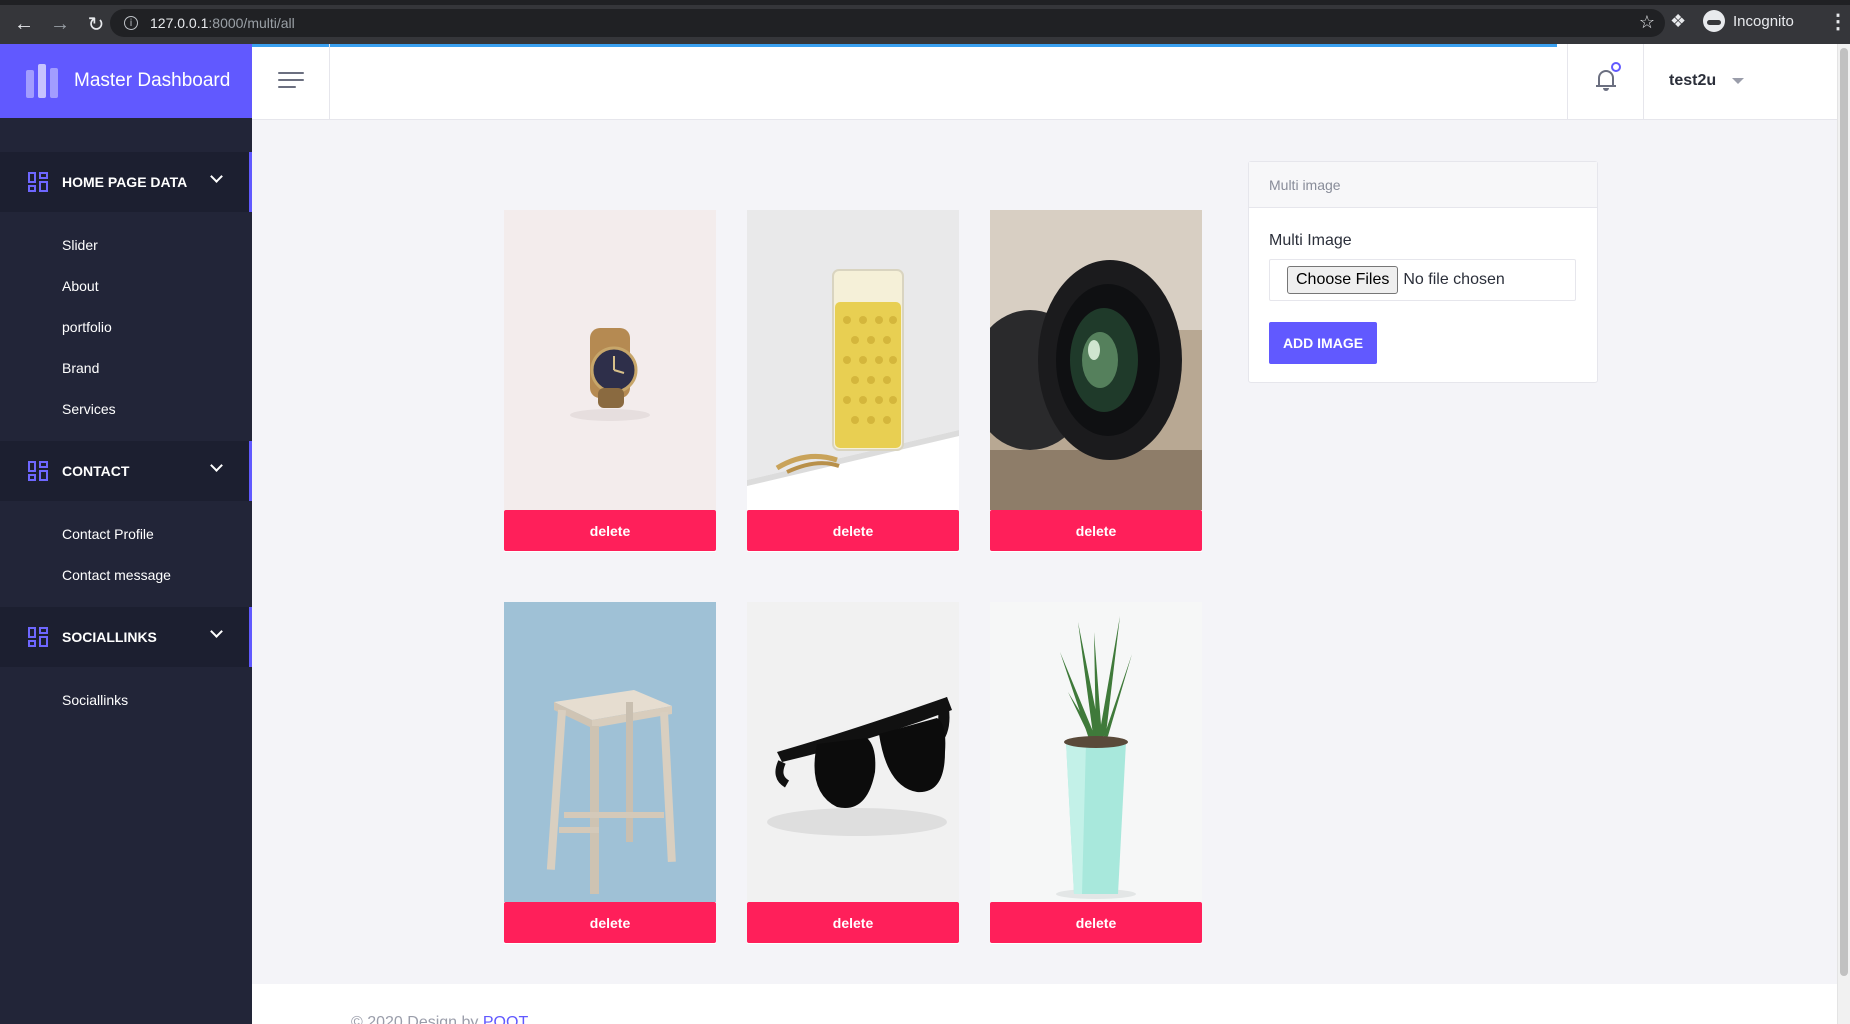 Image resolution: width=1850 pixels, height=1024 pixels. Describe the element at coordinates (291, 82) in the screenshot. I see `menu-toggle-icon` at that location.